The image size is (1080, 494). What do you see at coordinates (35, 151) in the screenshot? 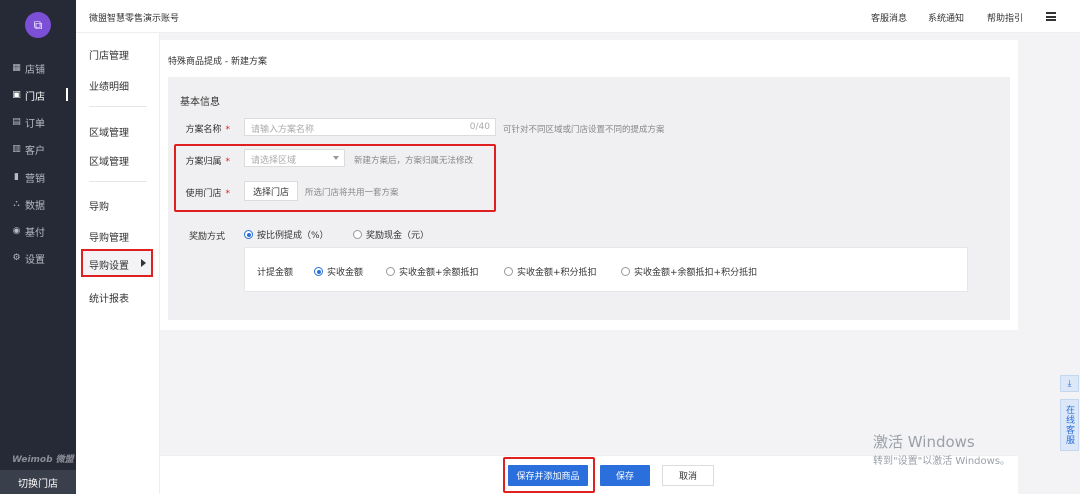
I see `sidebar-item-label: 客户` at bounding box center [35, 151].